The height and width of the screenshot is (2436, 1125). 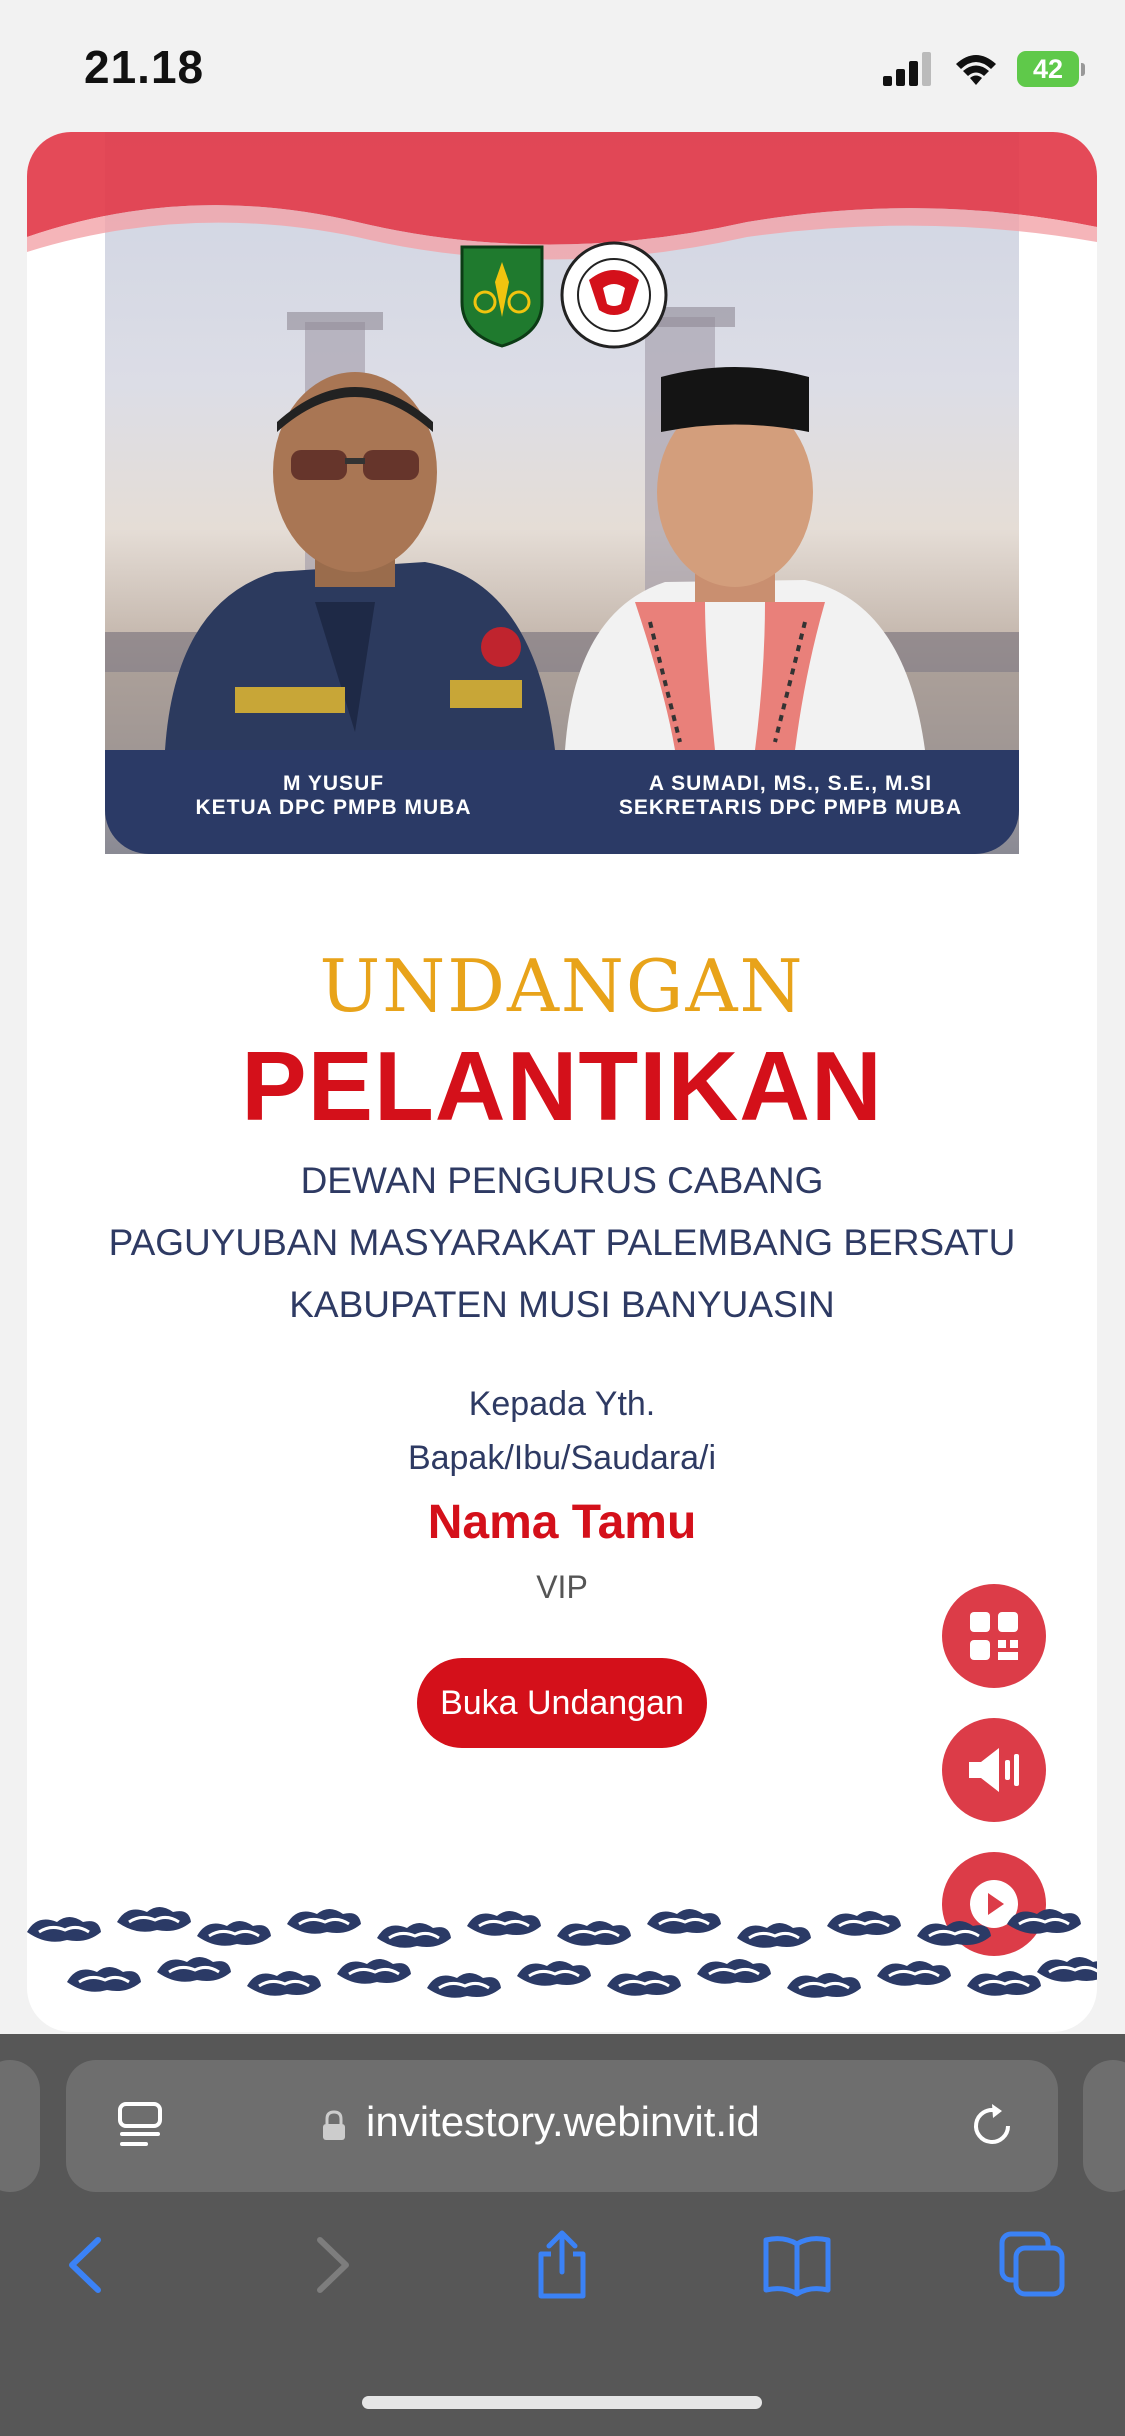 I want to click on previous-tab-peek, so click(x=20, y=2126).